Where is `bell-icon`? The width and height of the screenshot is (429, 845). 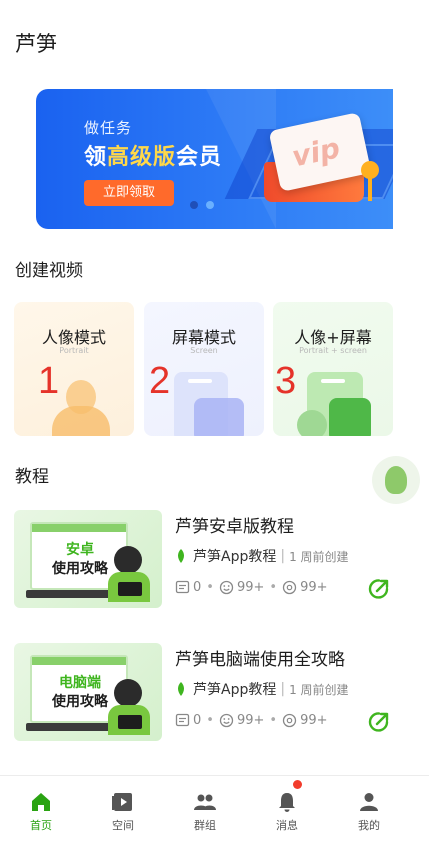 bell-icon is located at coordinates (287, 802).